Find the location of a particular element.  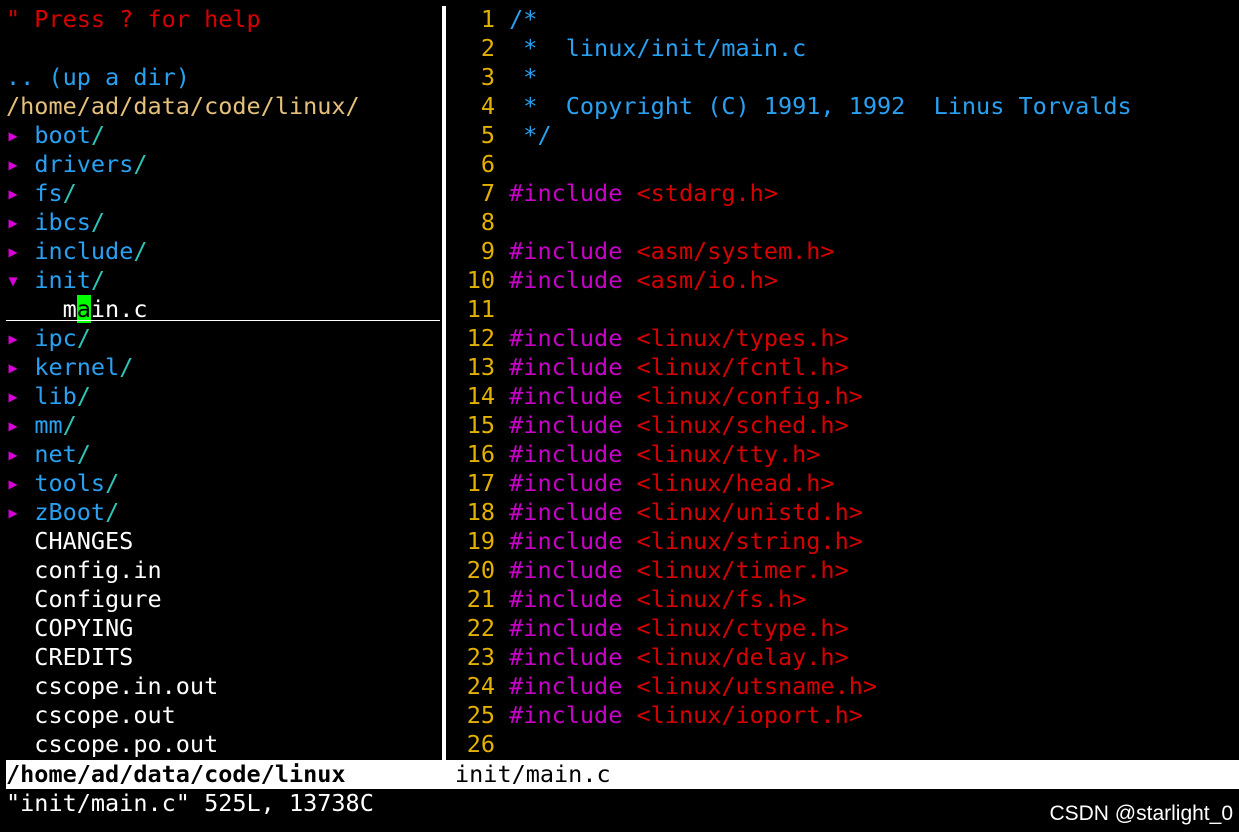

tree-file: COPYING is located at coordinates (69, 628).